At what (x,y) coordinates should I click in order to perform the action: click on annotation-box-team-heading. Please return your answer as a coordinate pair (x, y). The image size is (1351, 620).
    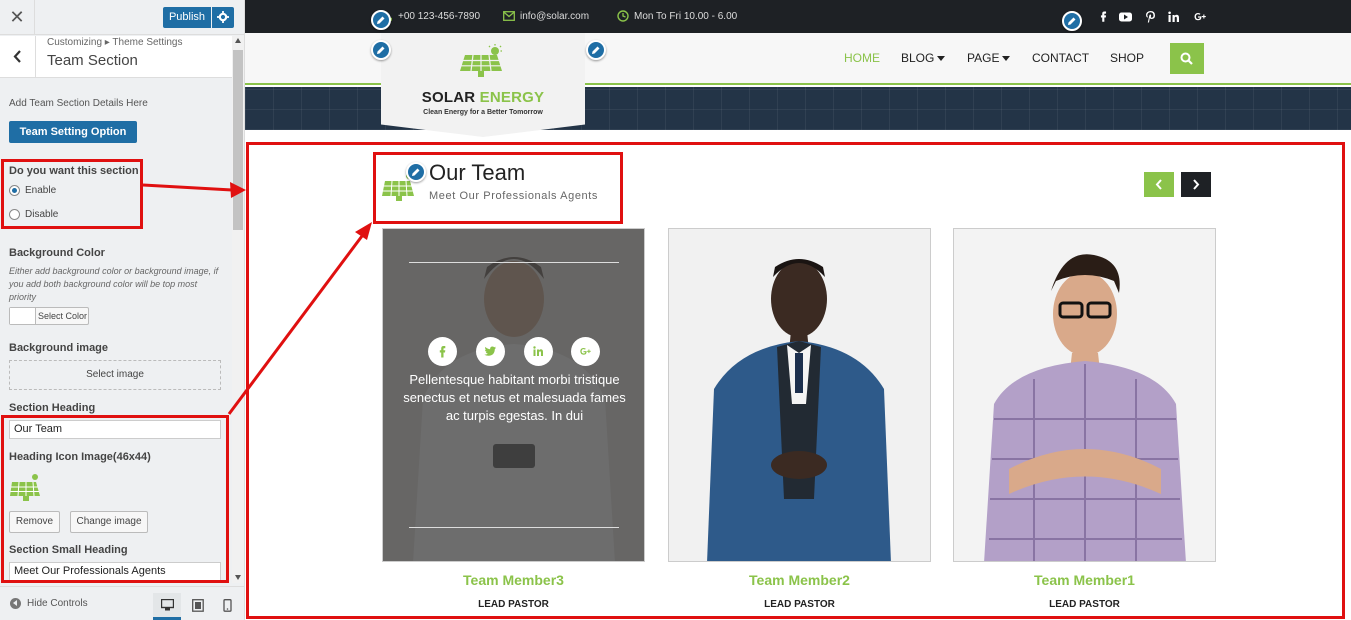
    Looking at the image, I should click on (498, 188).